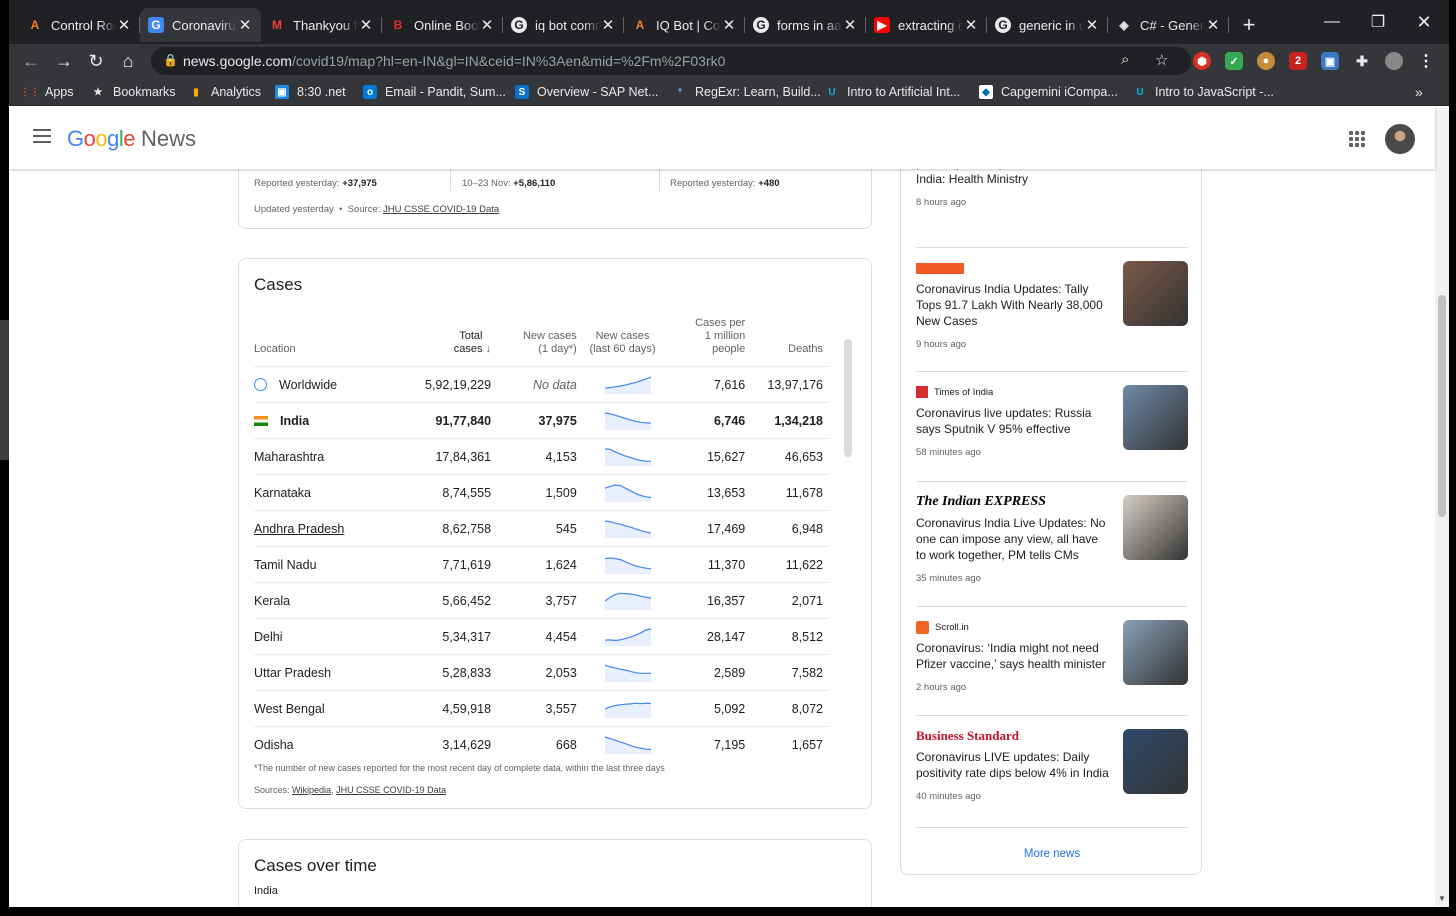  Describe the element at coordinates (541, 456) in the screenshot. I see `table-row: Maharashtra 17,84,361 4,153 15,627 46,653` at that location.